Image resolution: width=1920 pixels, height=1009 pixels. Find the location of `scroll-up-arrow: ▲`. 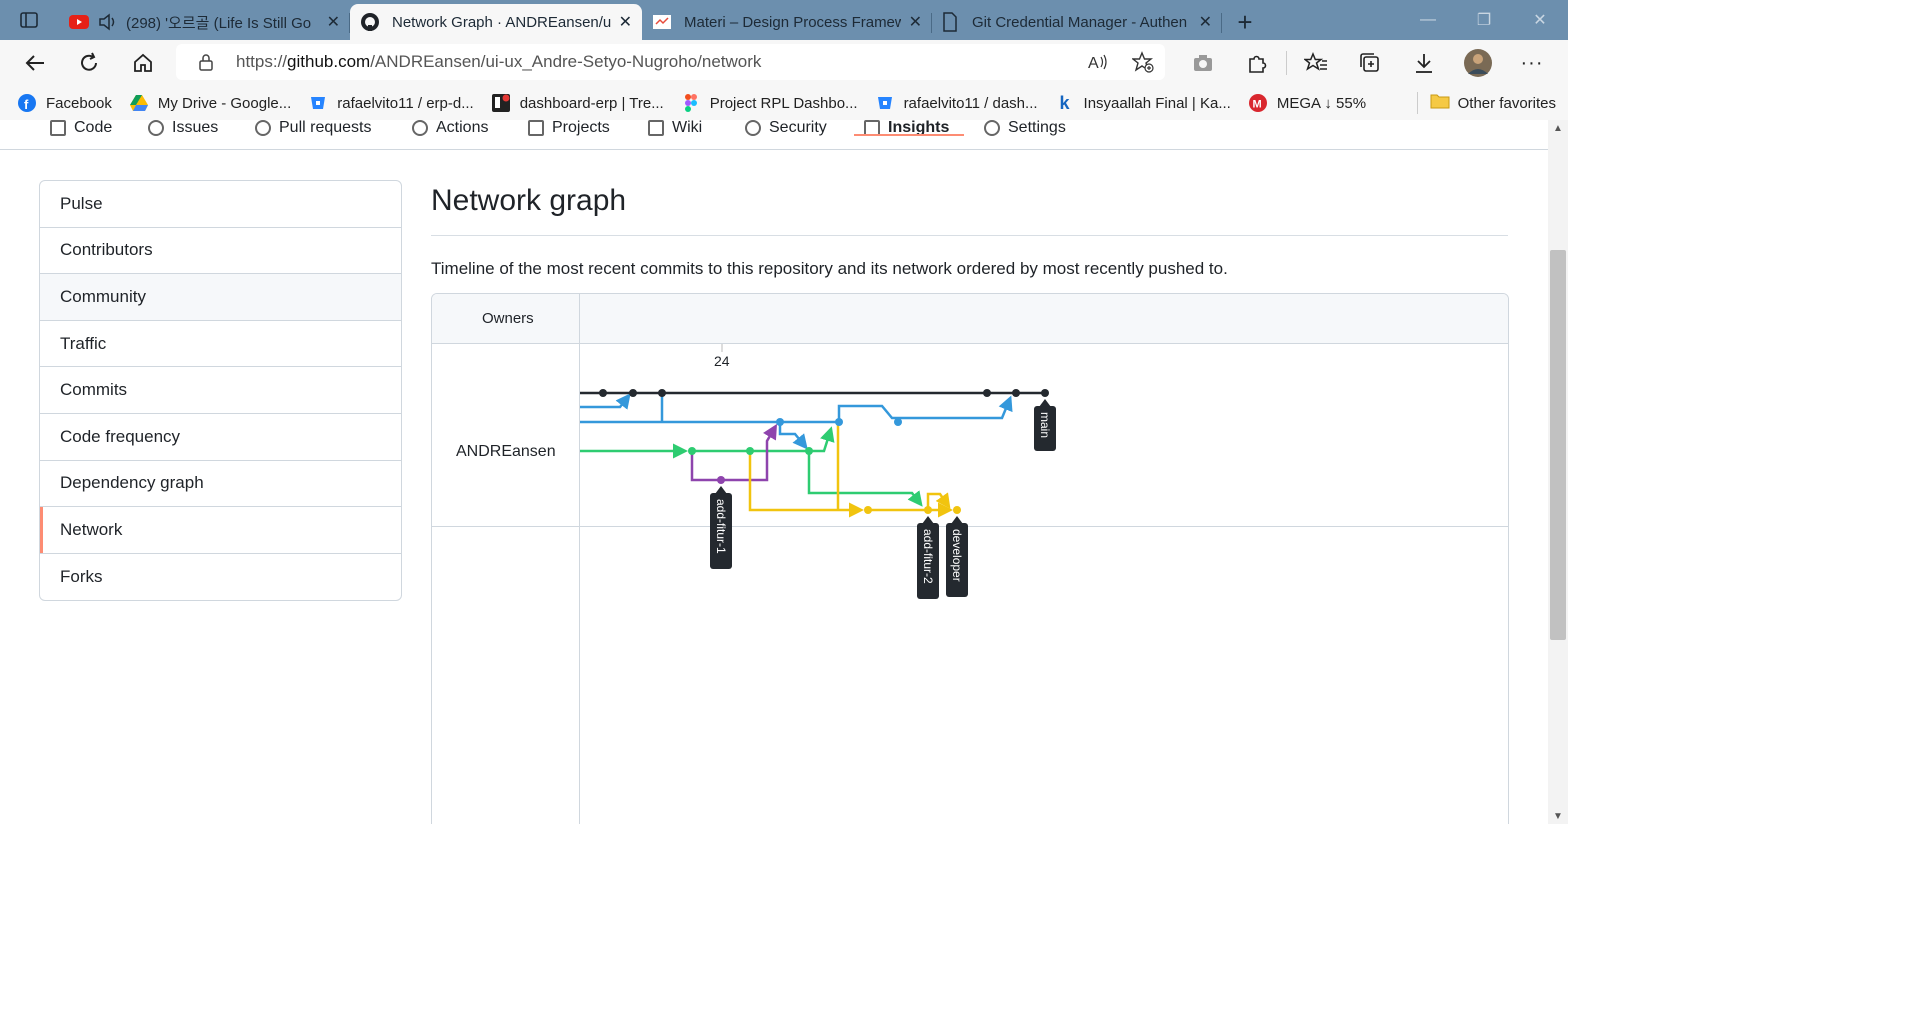

scroll-up-arrow: ▲ is located at coordinates (1558, 128).